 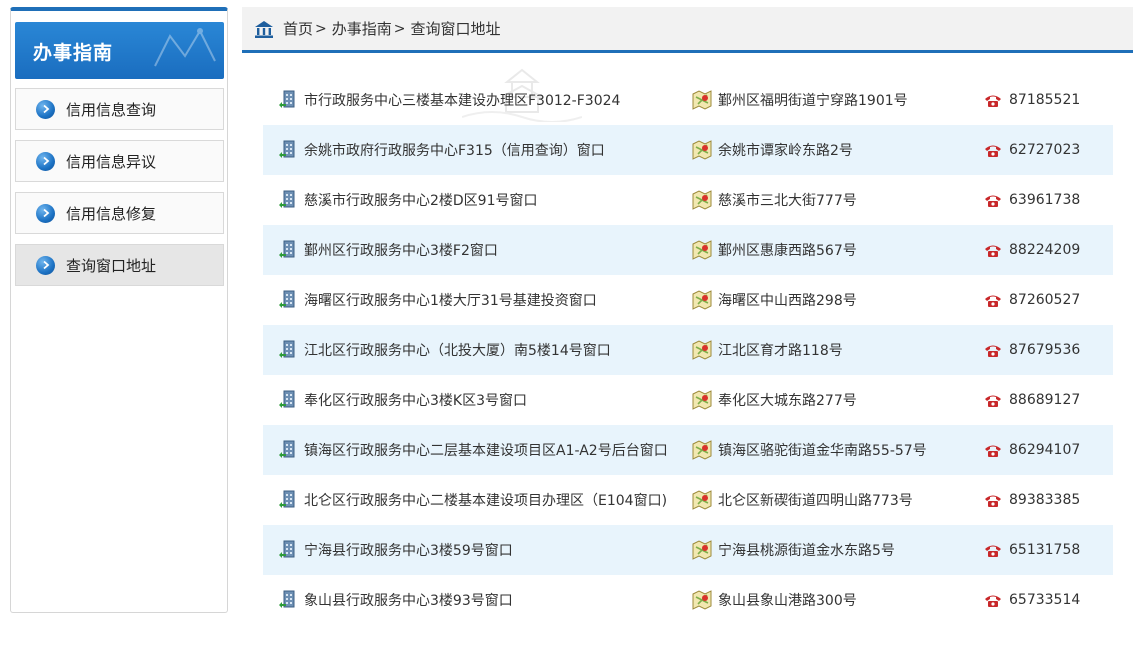 I want to click on window-phone: 63961738, so click(x=1045, y=200).